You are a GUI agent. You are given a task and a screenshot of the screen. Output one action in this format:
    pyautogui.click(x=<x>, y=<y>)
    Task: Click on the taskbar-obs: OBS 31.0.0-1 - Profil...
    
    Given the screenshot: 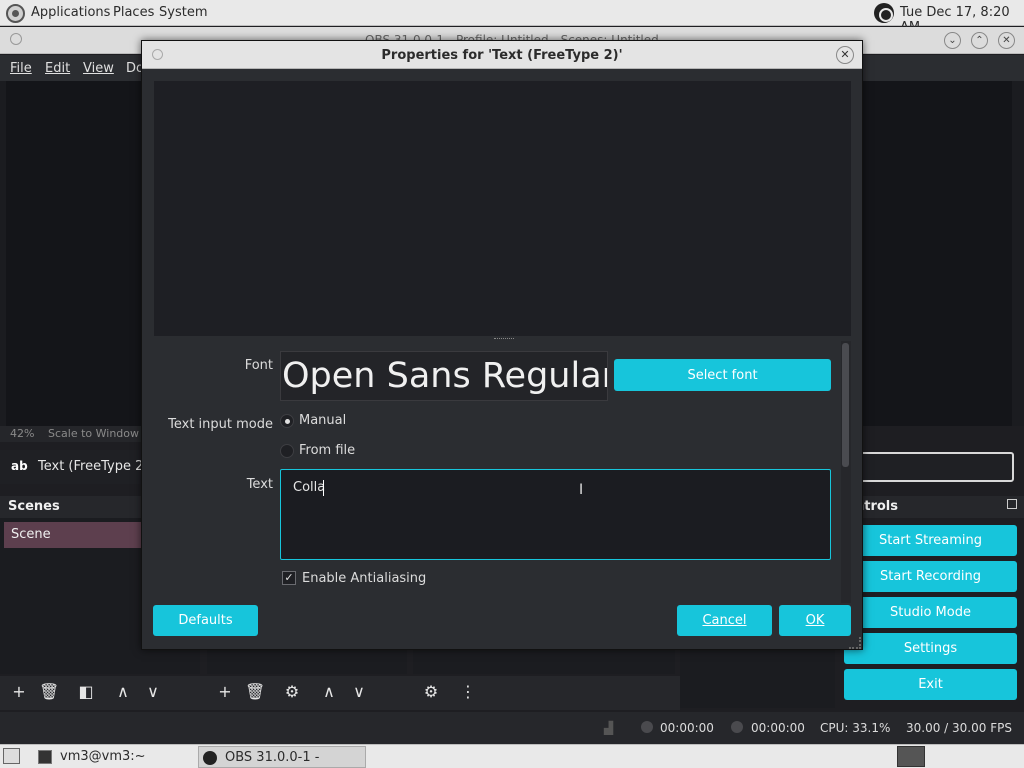 What is the action you would take?
    pyautogui.click(x=282, y=757)
    